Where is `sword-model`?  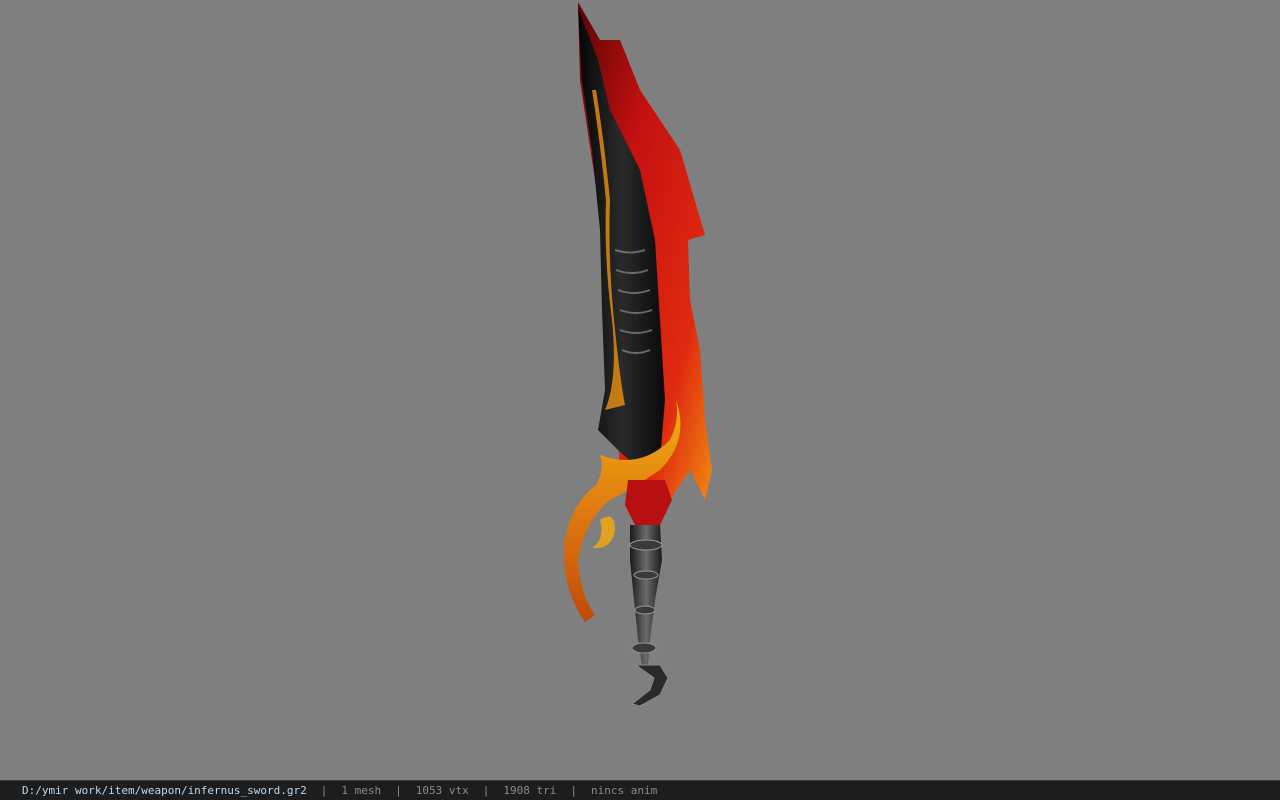 sword-model is located at coordinates (637, 354).